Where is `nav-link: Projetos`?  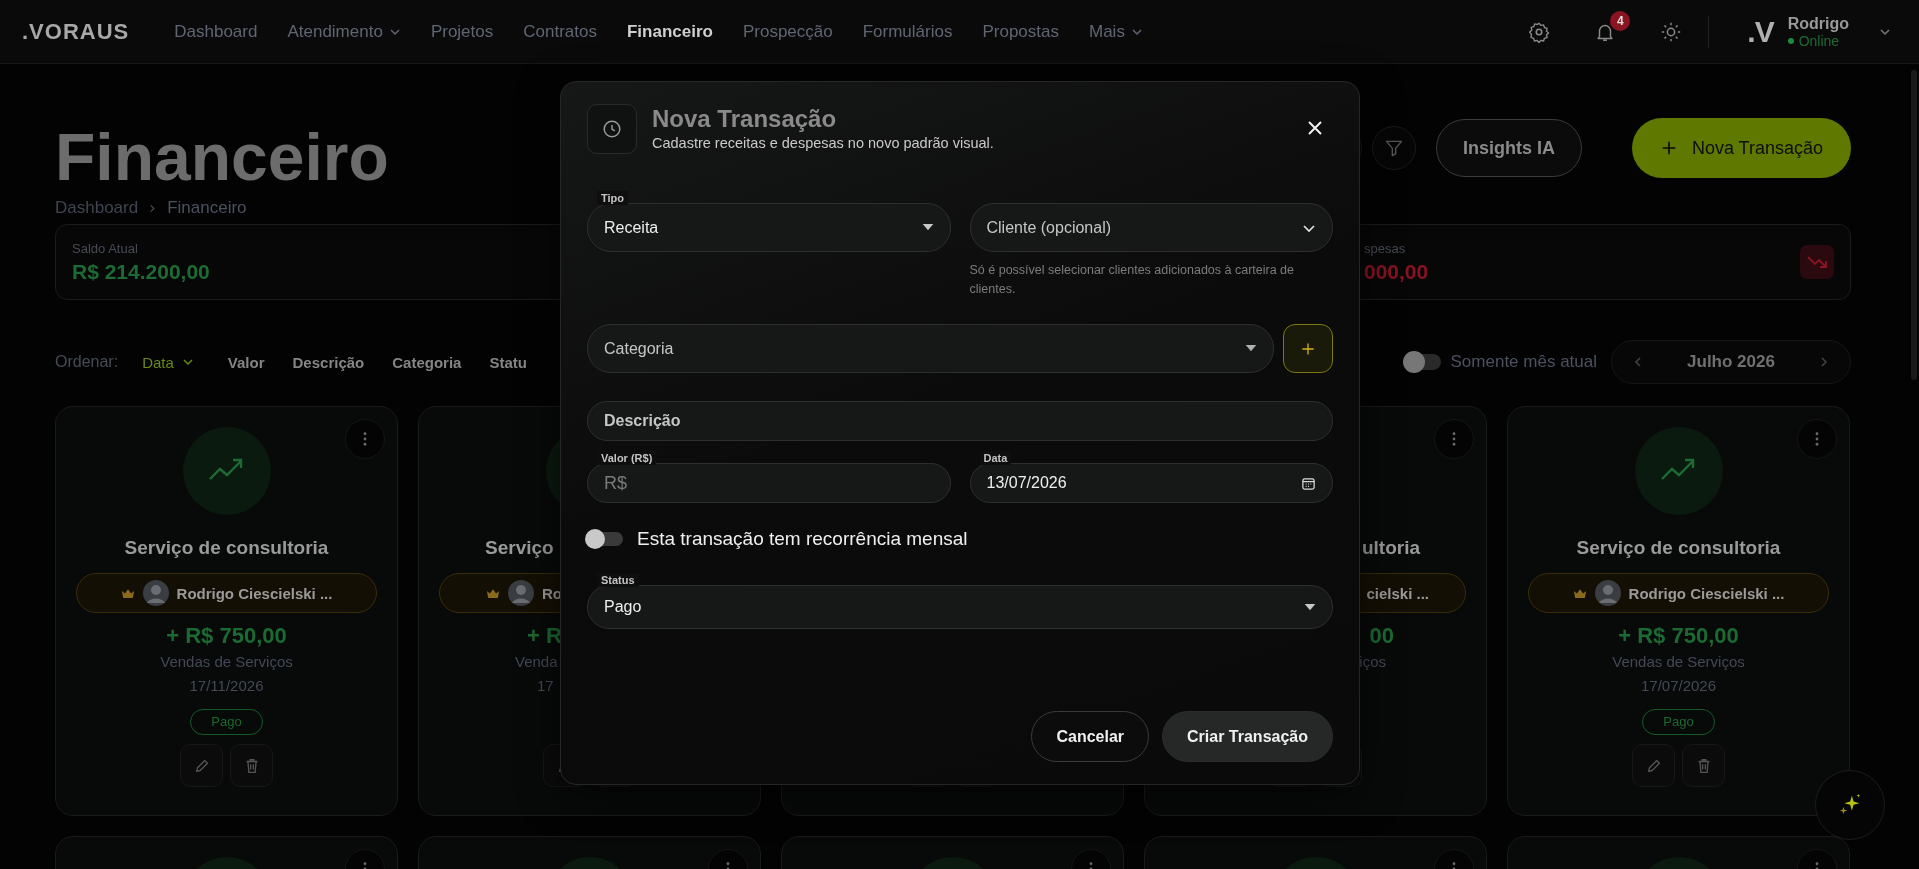 nav-link: Projetos is located at coordinates (462, 31).